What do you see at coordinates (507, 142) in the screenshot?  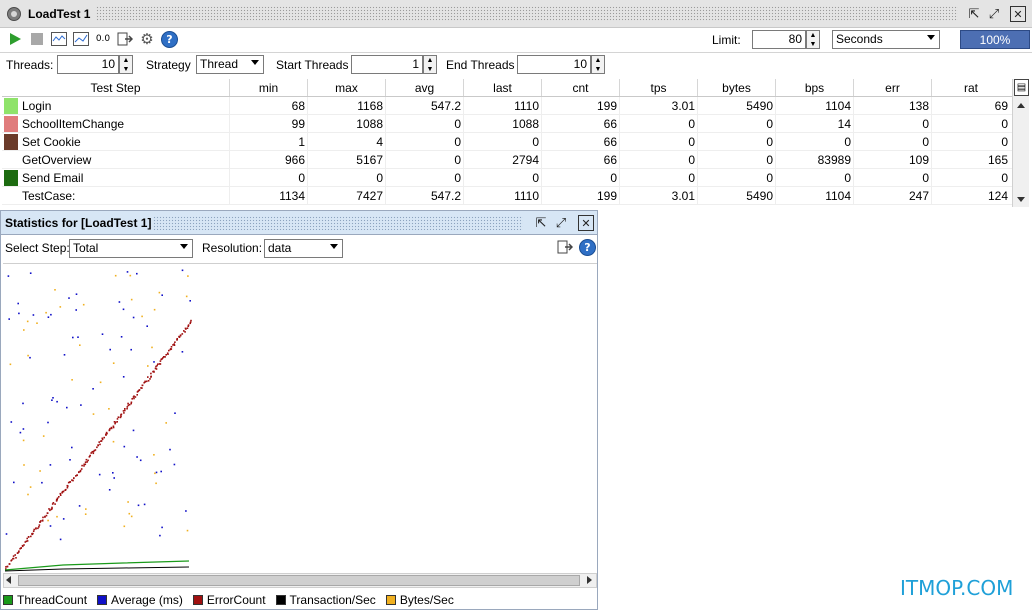 I see `table-row: Set Cookie 1 4 0 0 66 0 0 0 0 0` at bounding box center [507, 142].